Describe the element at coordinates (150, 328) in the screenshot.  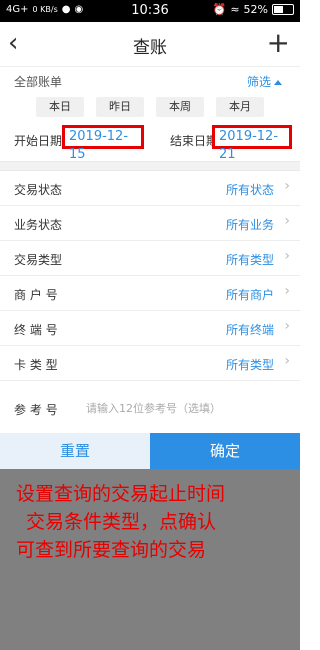
I see `condition-row-terminal-id: 终 端 号 所有终端 ›` at that location.